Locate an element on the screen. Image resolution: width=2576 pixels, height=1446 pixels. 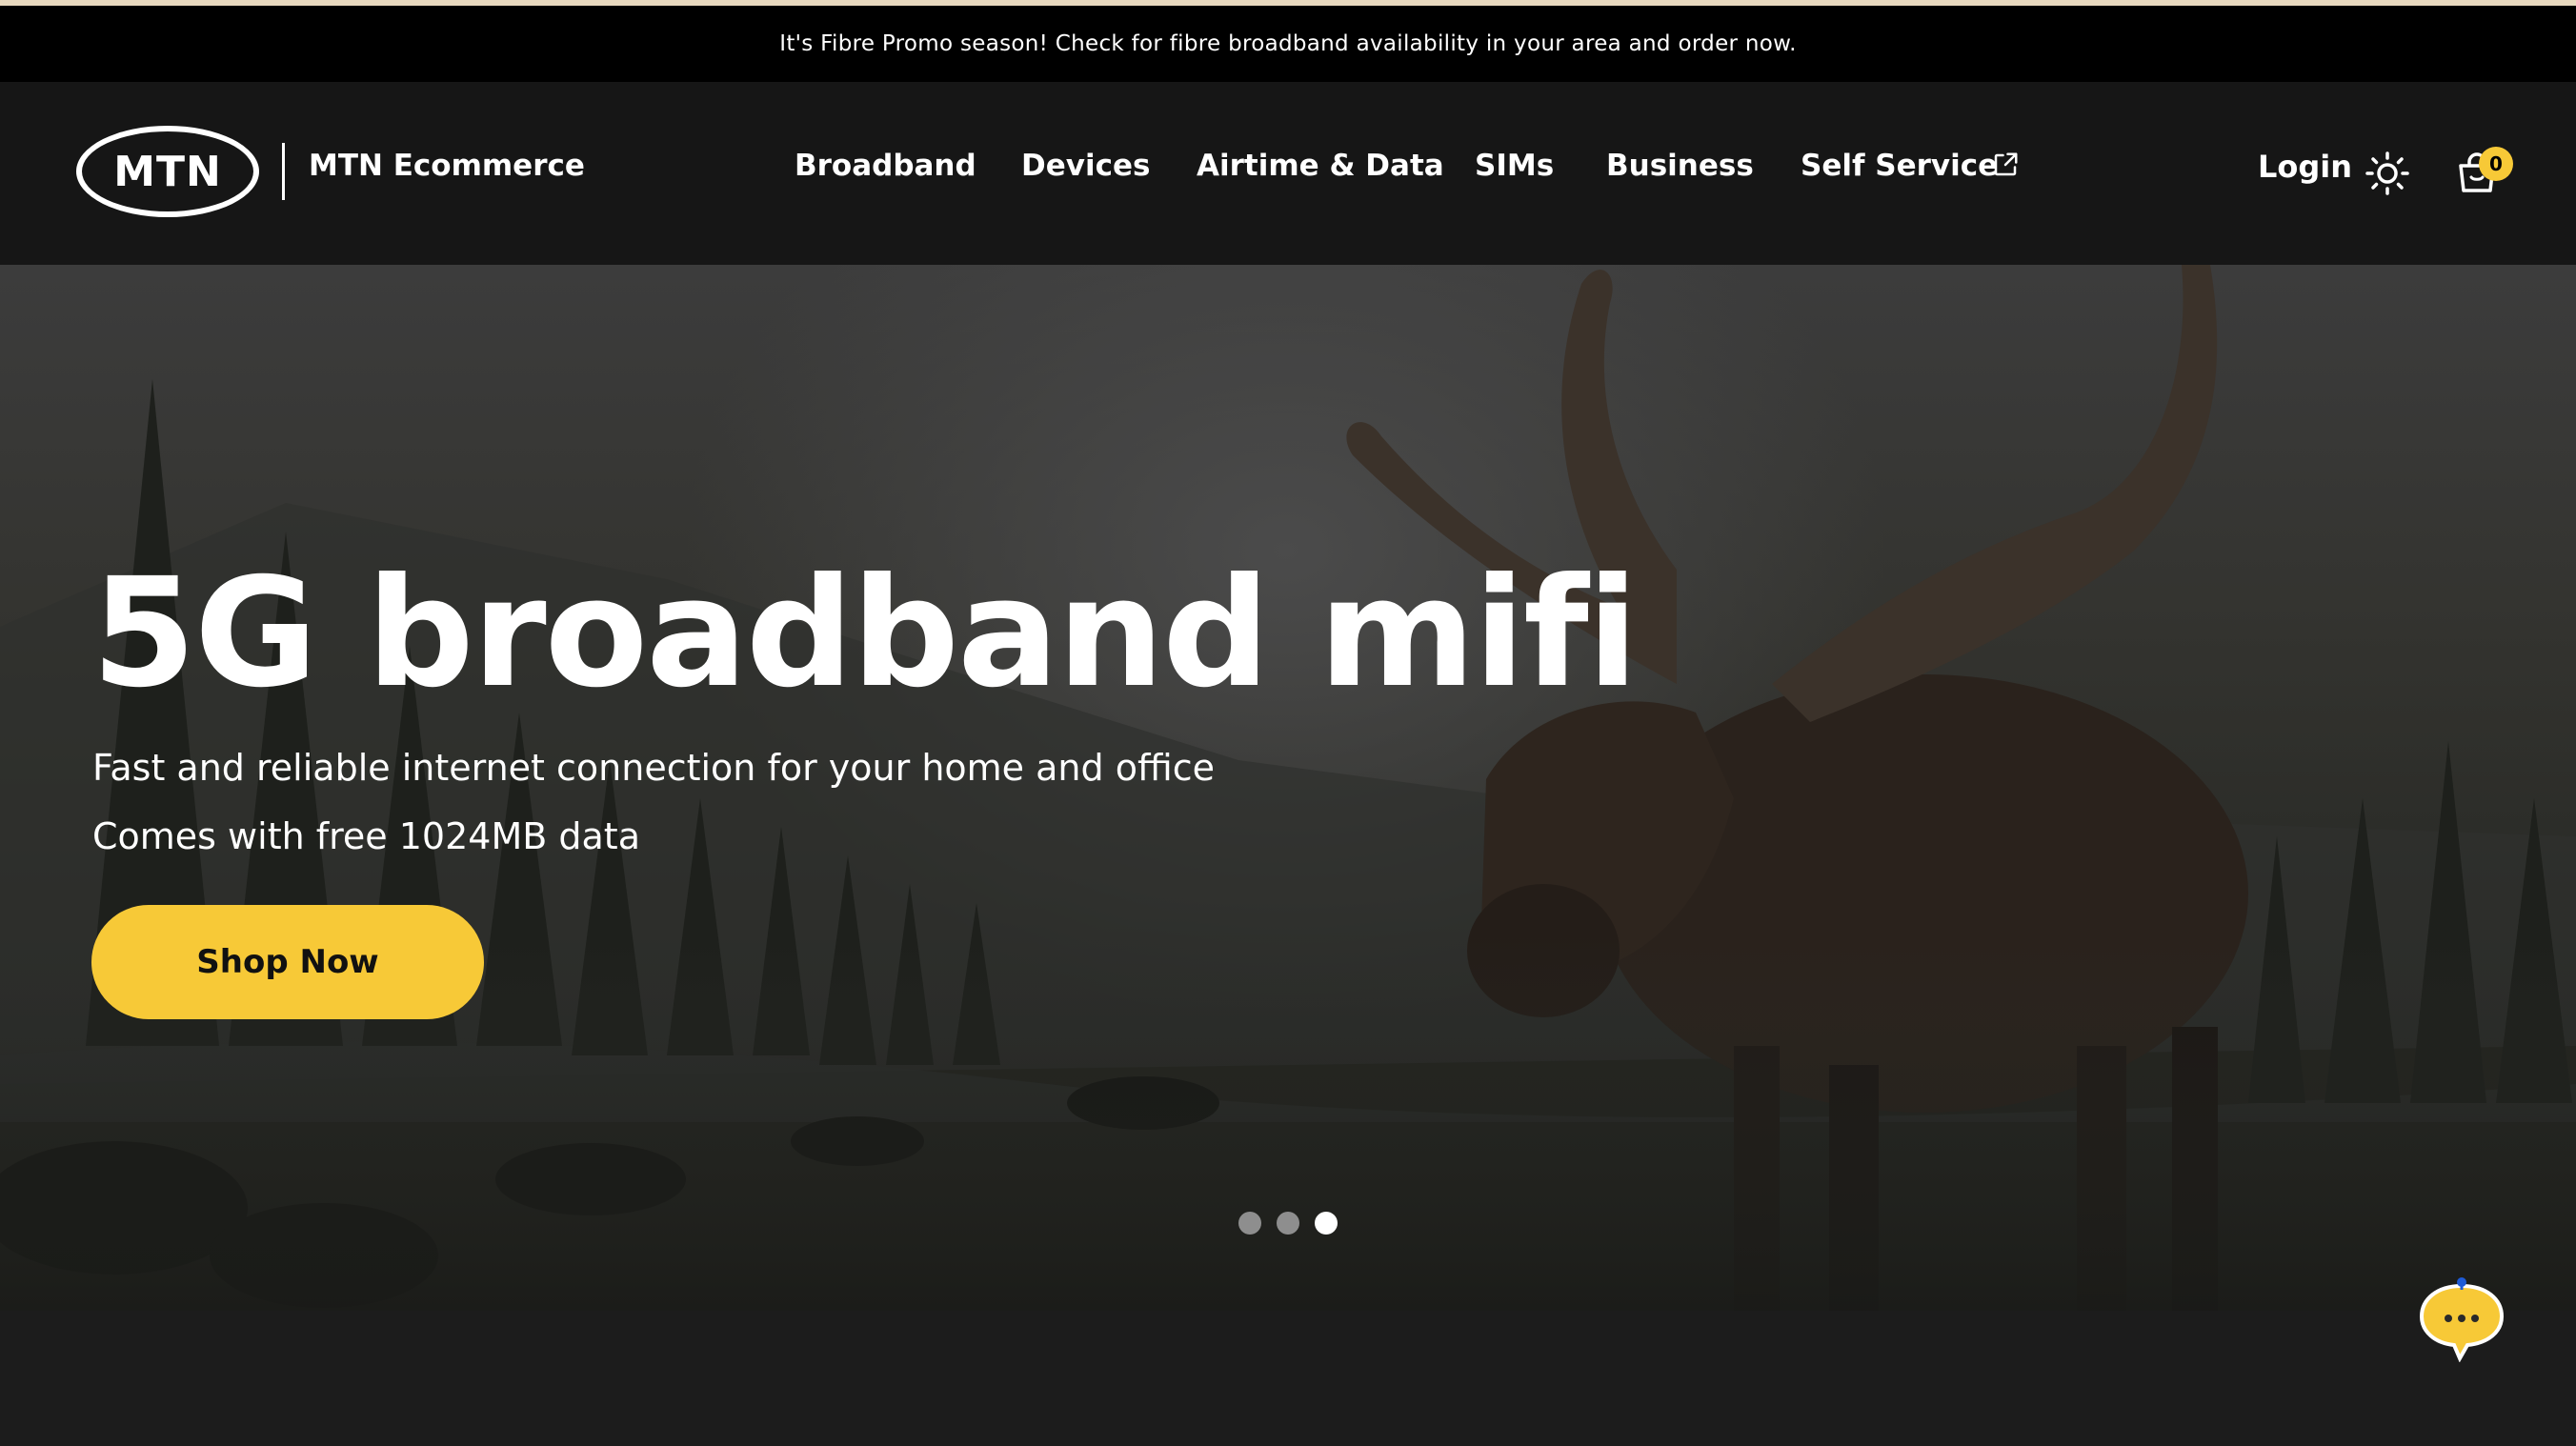
logo-text: MTN is located at coordinates (167, 172).